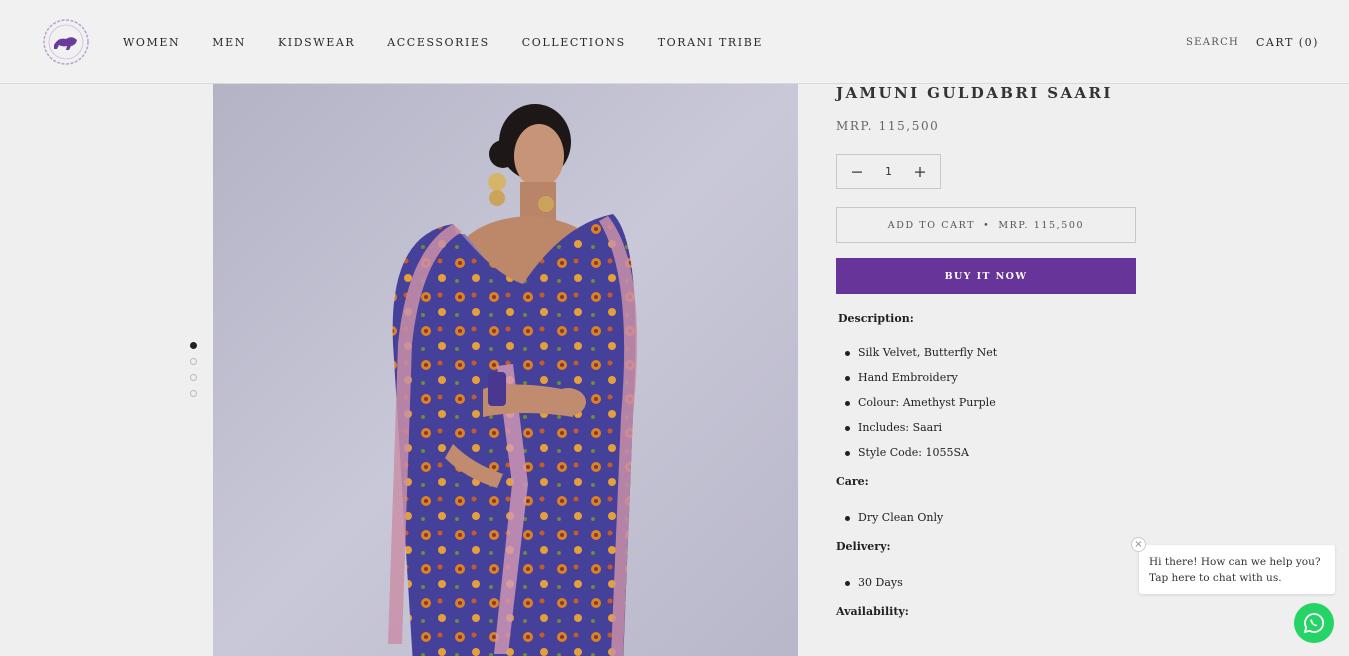 The image size is (1349, 656). I want to click on delivery-heading: Delivery:, so click(863, 546).